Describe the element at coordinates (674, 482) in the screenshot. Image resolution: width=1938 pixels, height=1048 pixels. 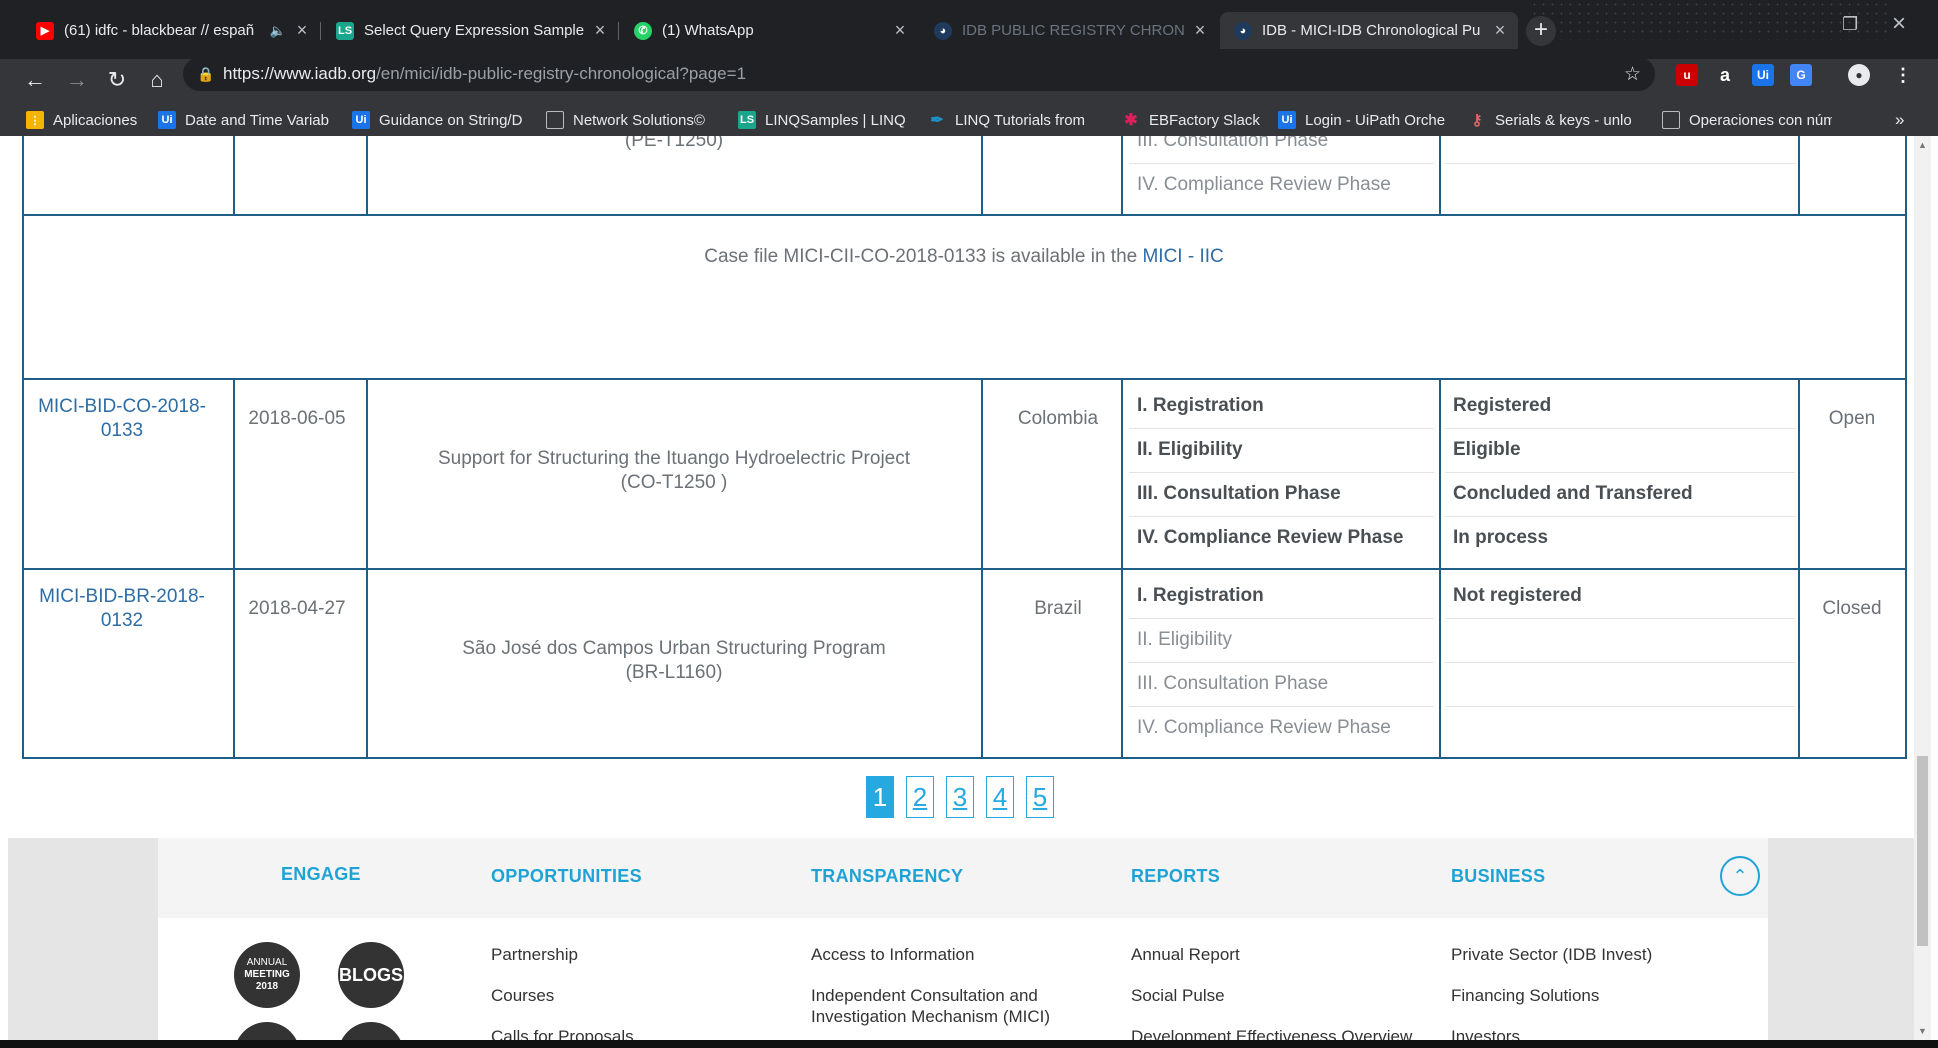
I see `project-code: (CO-T1250 )` at that location.